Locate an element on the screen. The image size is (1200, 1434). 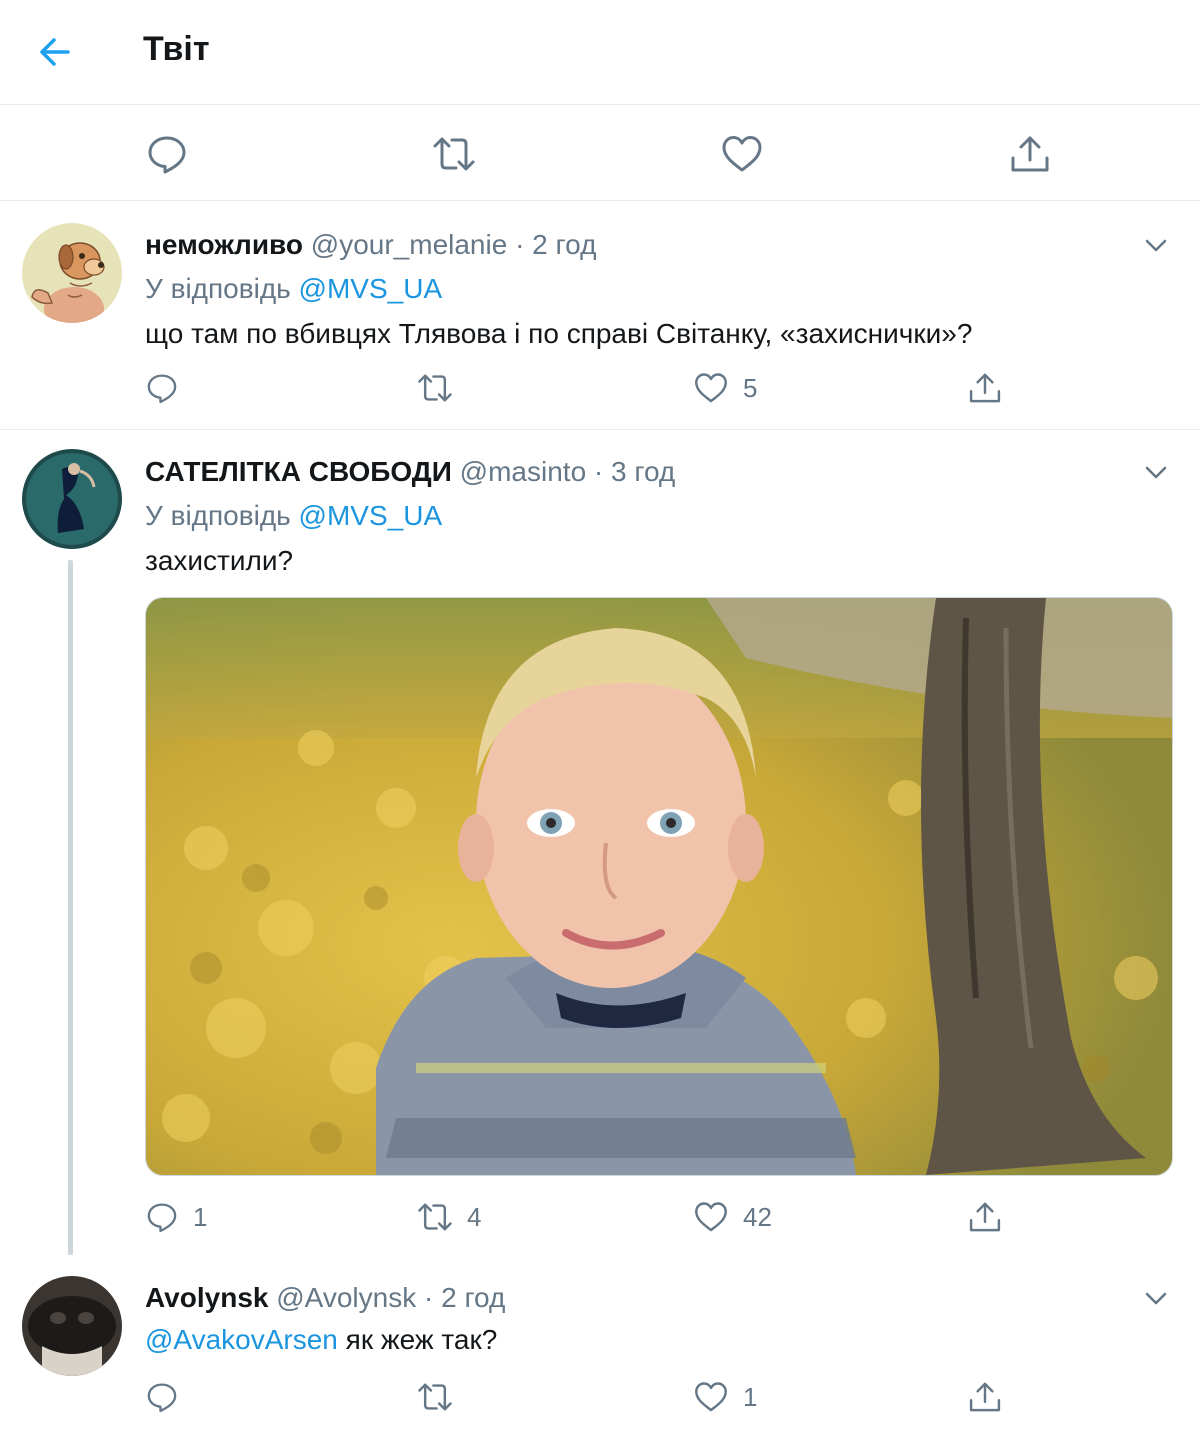
display-name: Avolynsk is located at coordinates (206, 1297).